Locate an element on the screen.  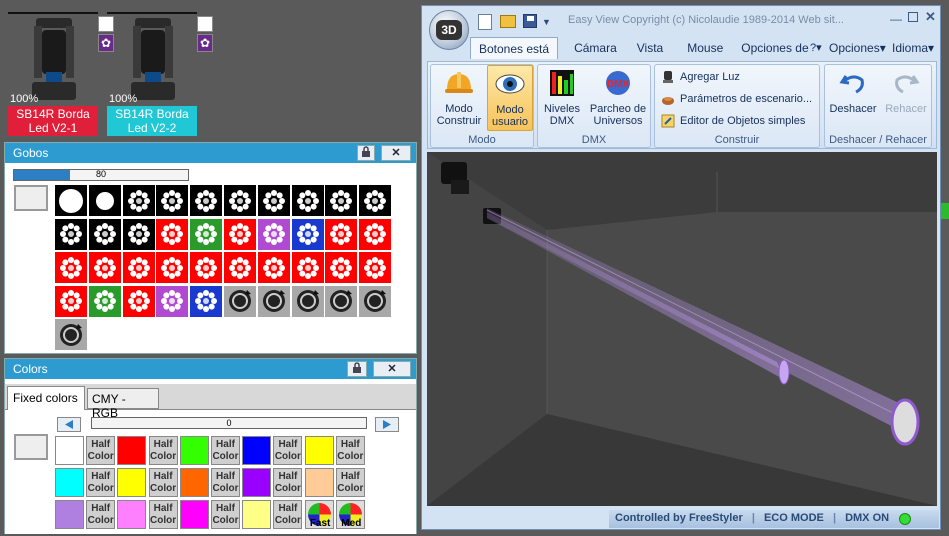
gobo-open-button is located at coordinates (31, 198).